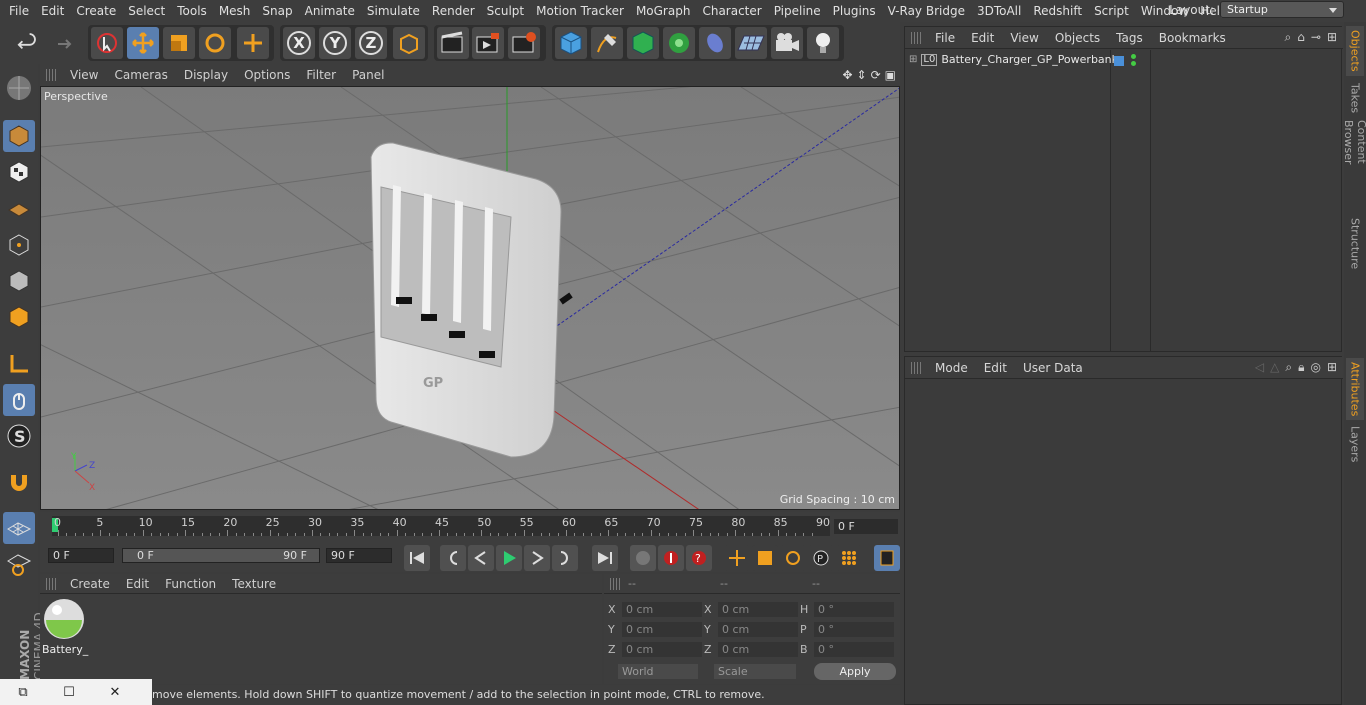 The height and width of the screenshot is (705, 1366). What do you see at coordinates (926, 11) in the screenshot?
I see `menu-item-v-ray-bridge: V-Ray Bridge` at bounding box center [926, 11].